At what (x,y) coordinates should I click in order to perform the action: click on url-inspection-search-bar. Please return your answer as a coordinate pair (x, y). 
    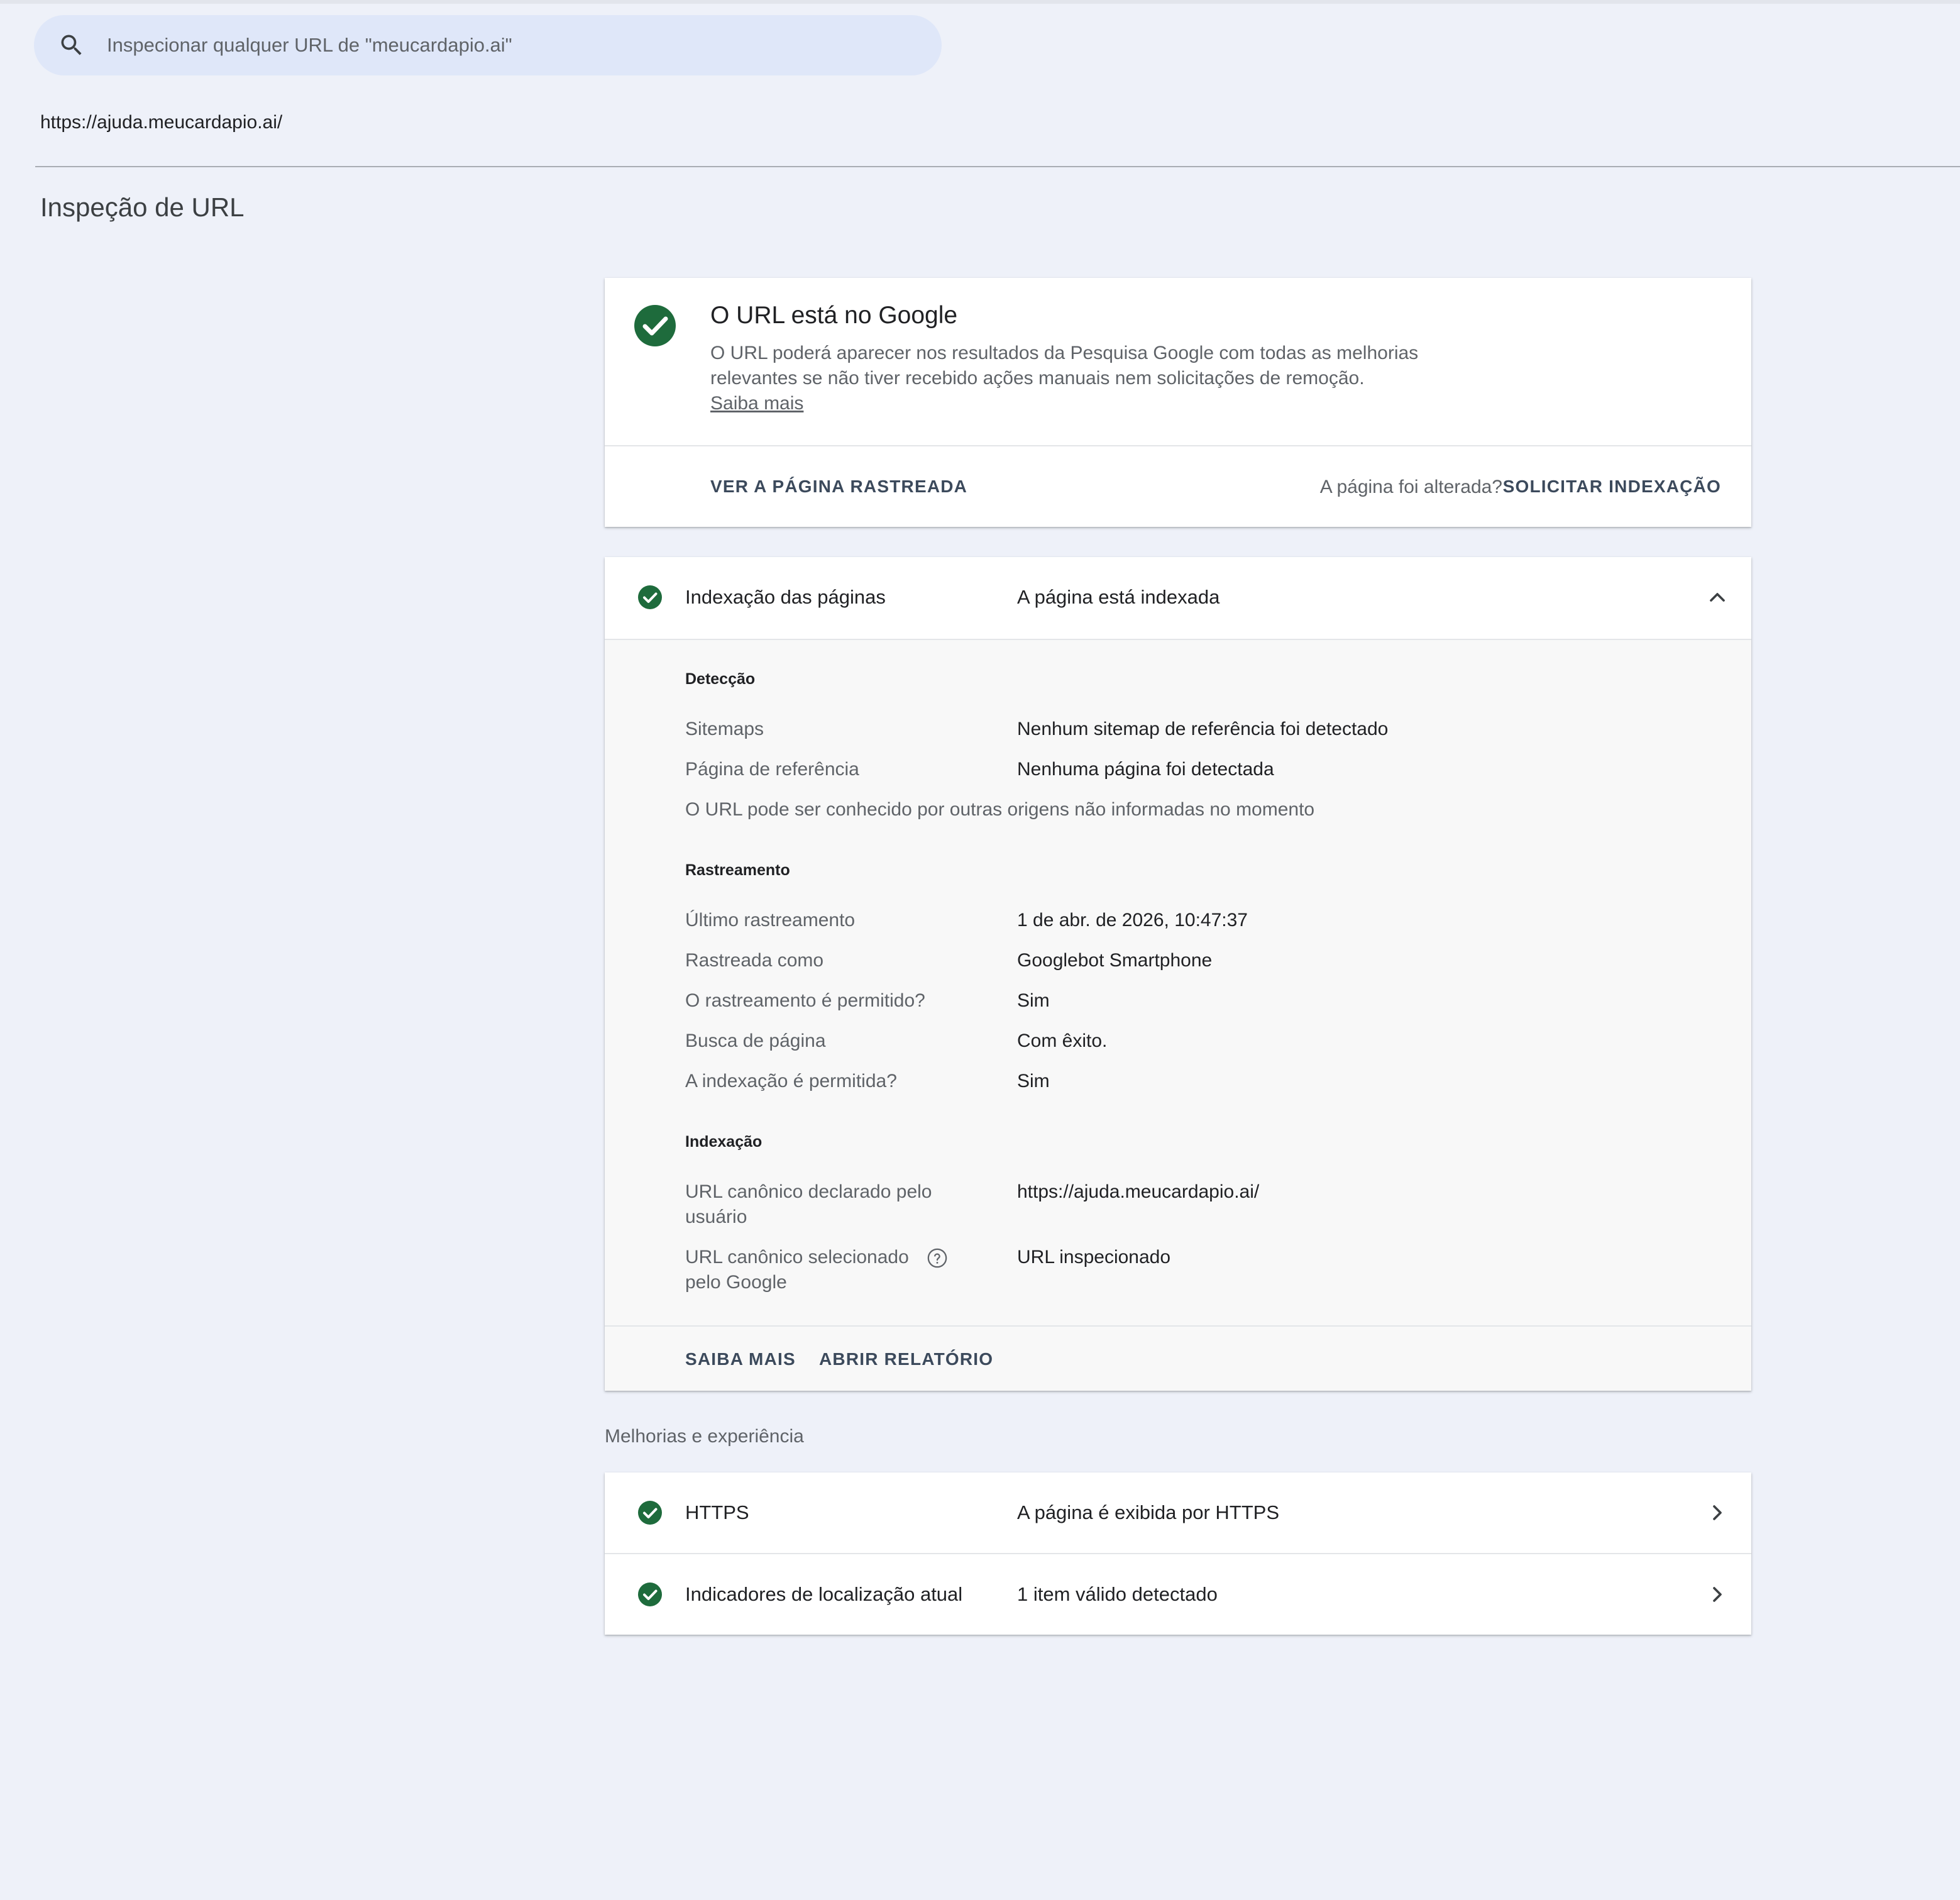
    Looking at the image, I should click on (488, 45).